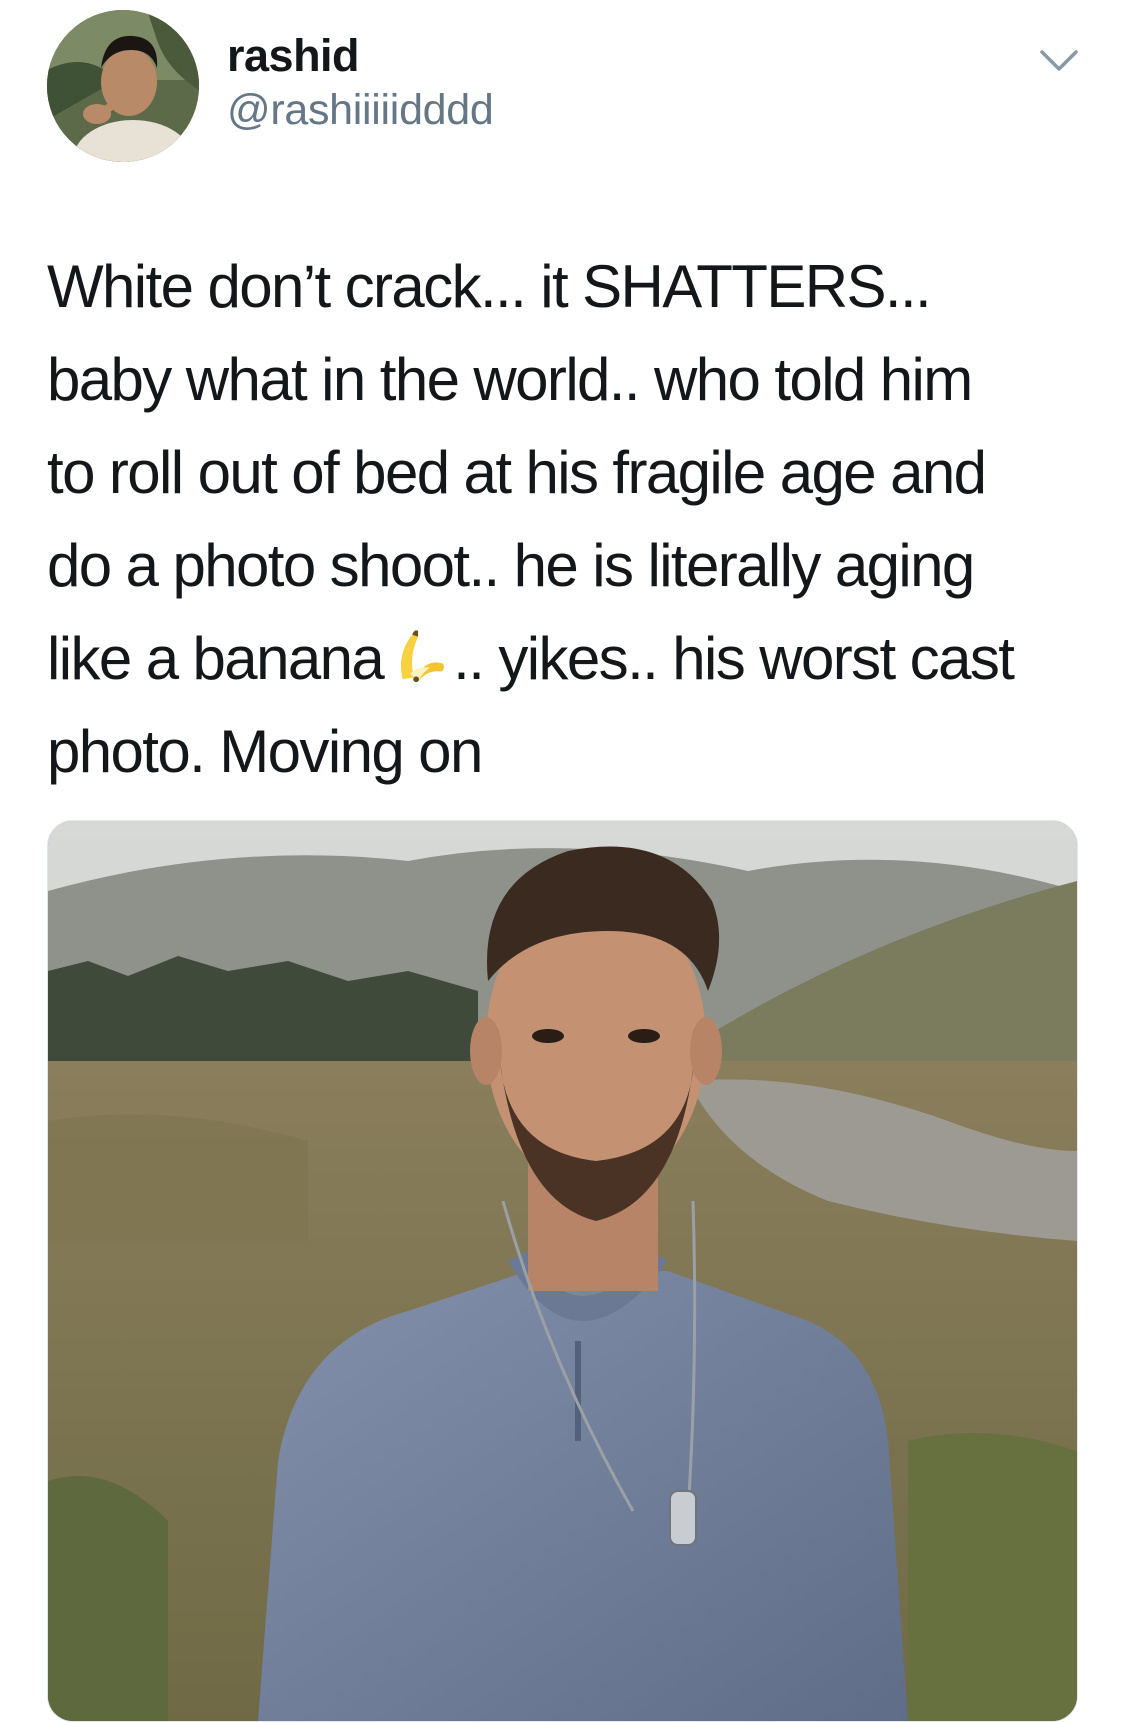 Image resolution: width=1124 pixels, height=1722 pixels. I want to click on author-handle: @rashiiiiidddd, so click(360, 110).